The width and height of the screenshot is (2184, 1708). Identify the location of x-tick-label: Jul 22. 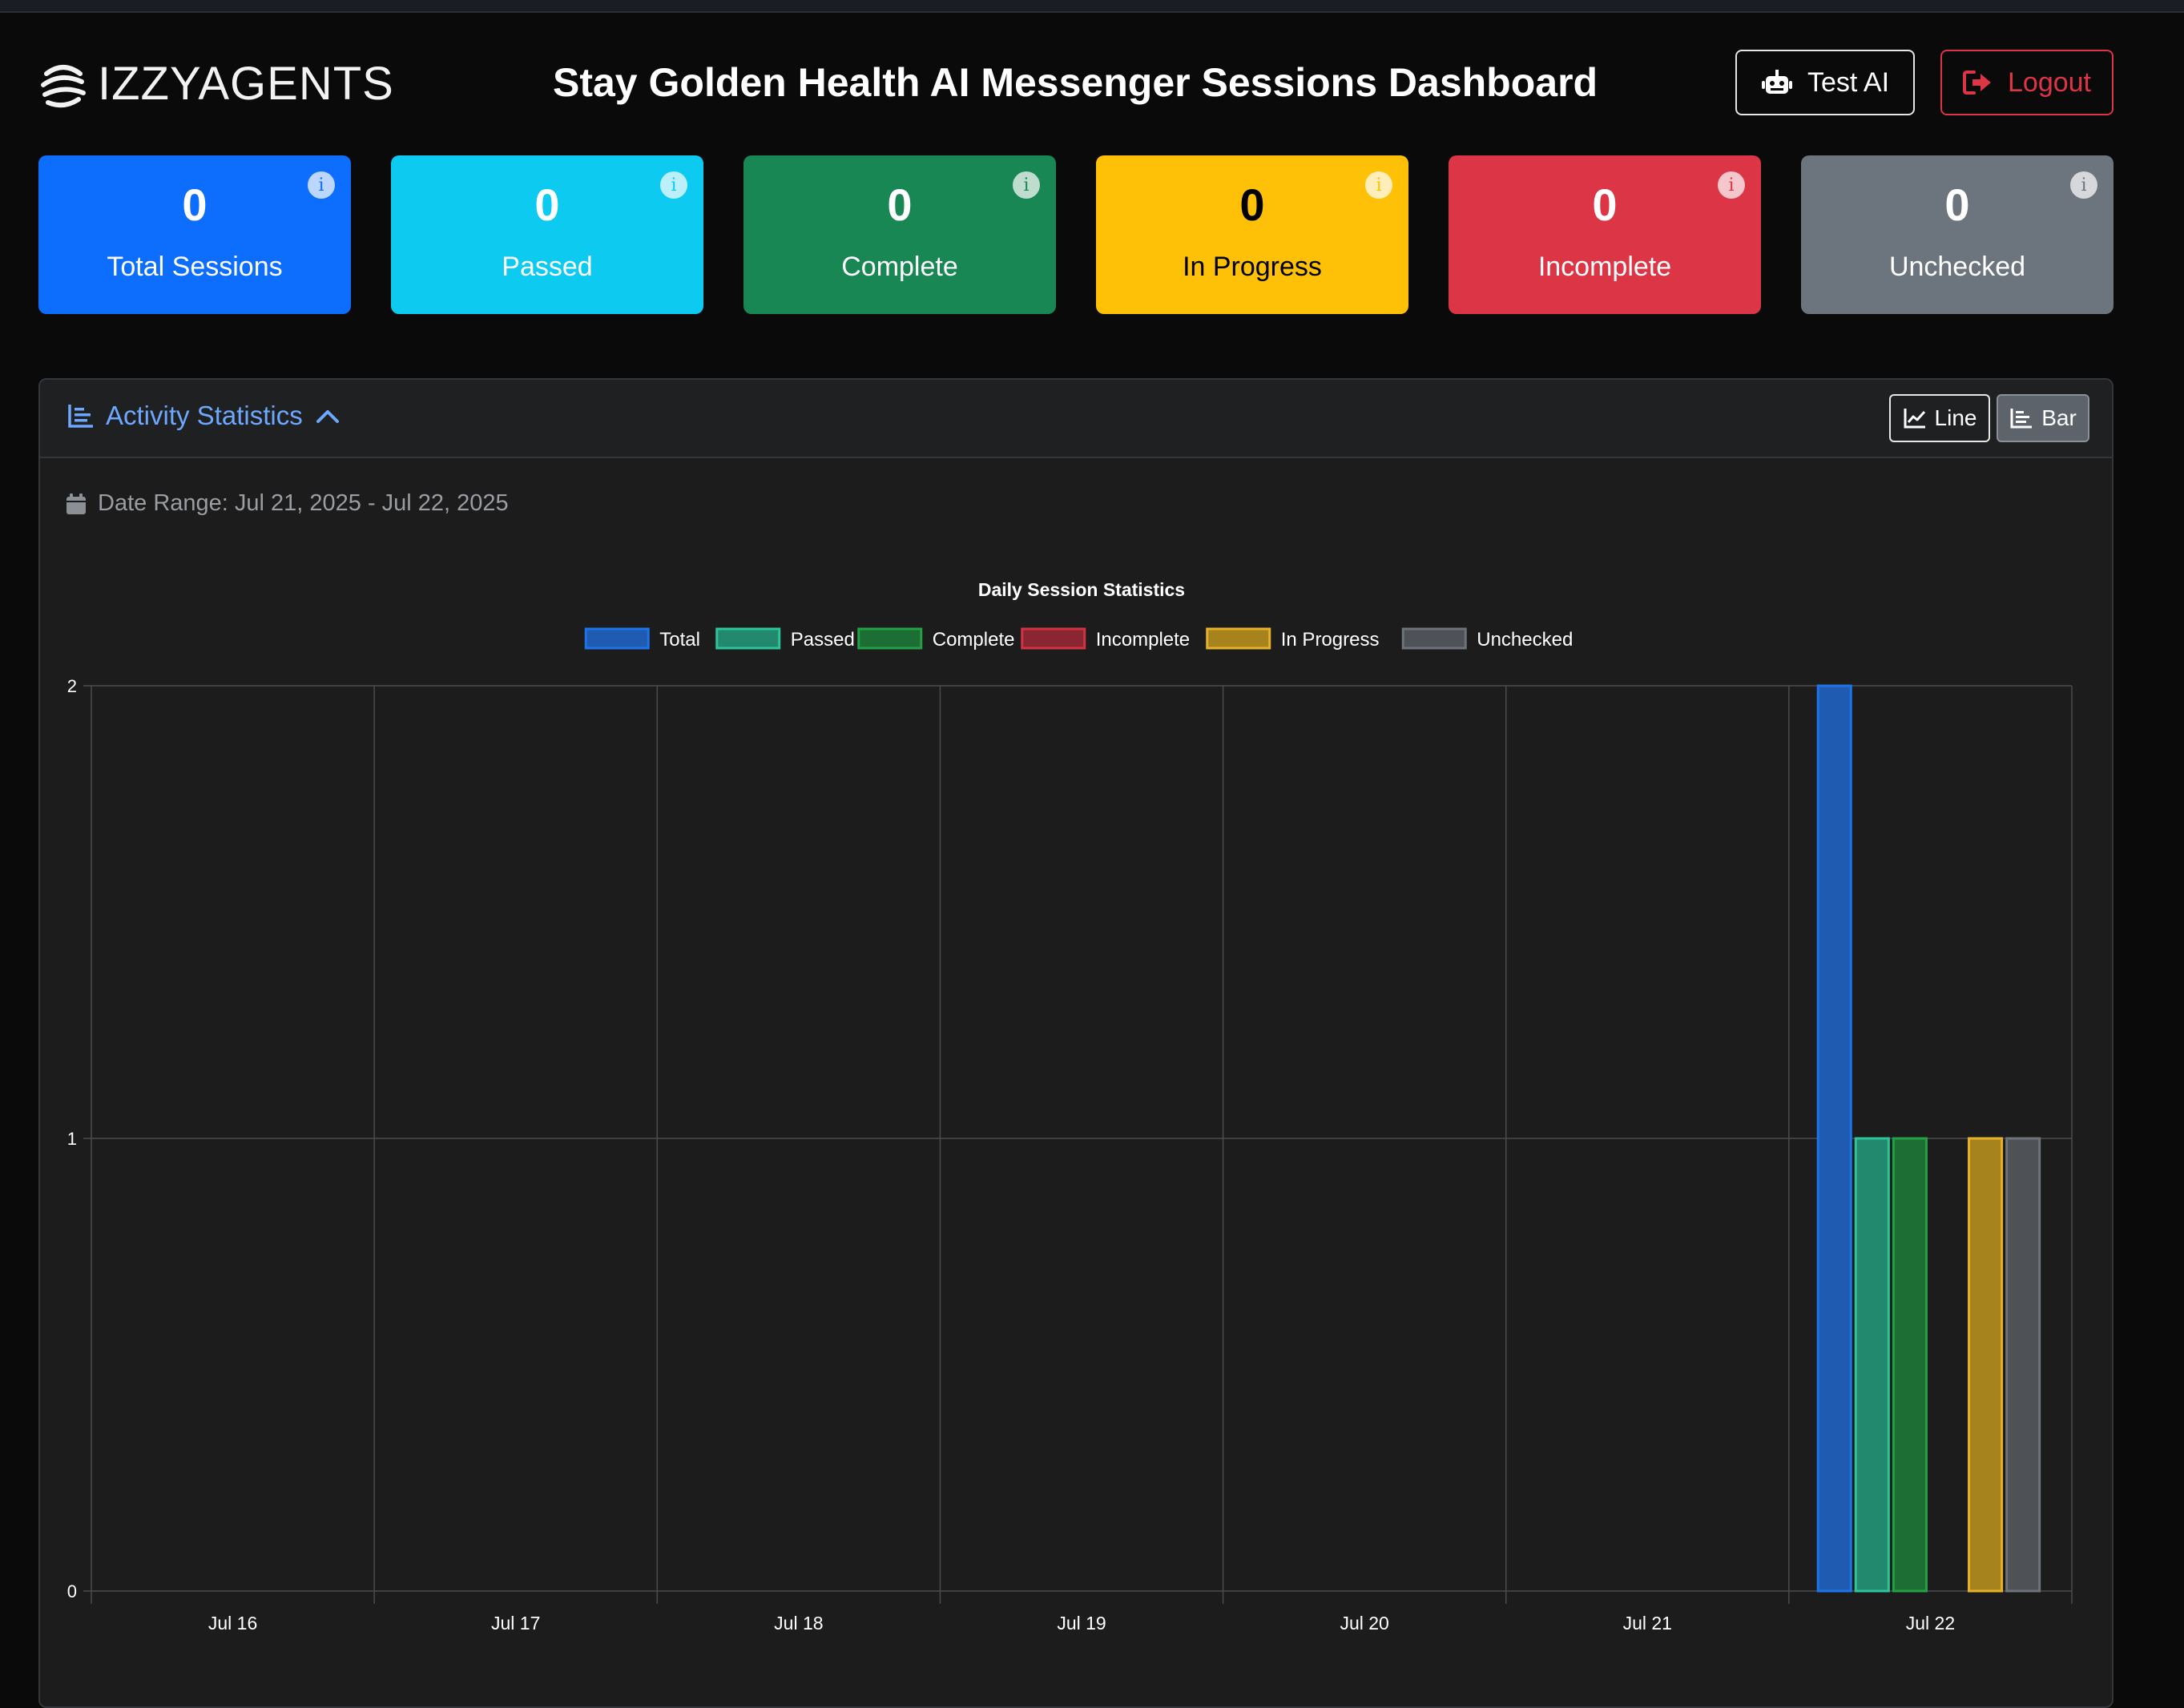
(1930, 1623).